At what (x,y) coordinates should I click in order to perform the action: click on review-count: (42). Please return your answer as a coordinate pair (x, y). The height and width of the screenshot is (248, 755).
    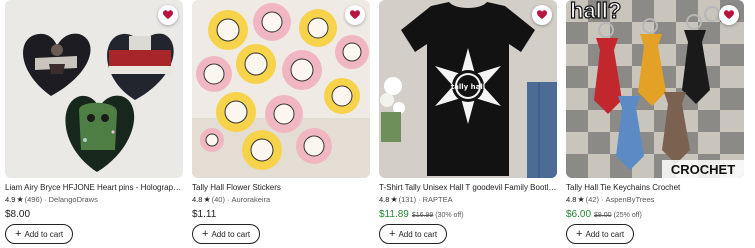
    Looking at the image, I should click on (592, 199).